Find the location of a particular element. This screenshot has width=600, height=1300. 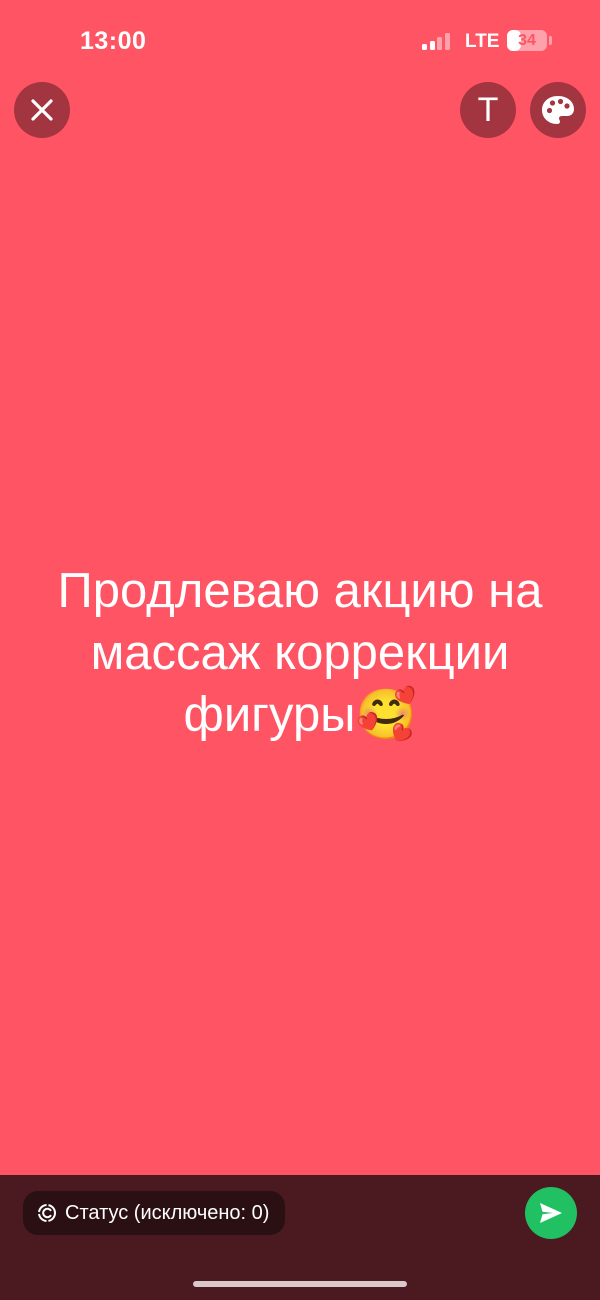

text-icon: T is located at coordinates (488, 110).